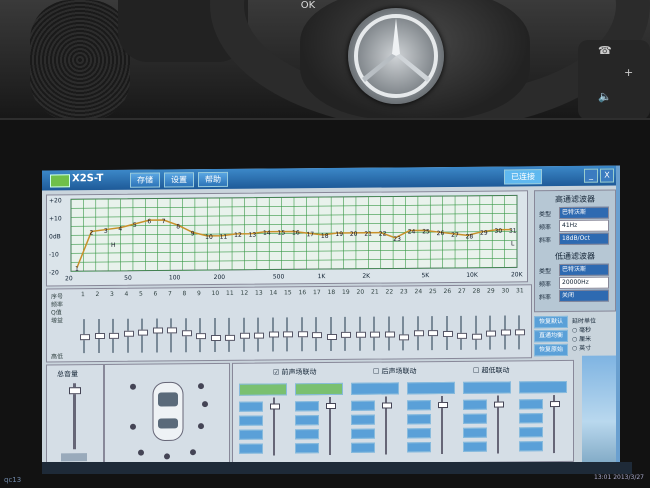 The image size is (650, 488). I want to click on eq-band-marker: 12, so click(238, 235).